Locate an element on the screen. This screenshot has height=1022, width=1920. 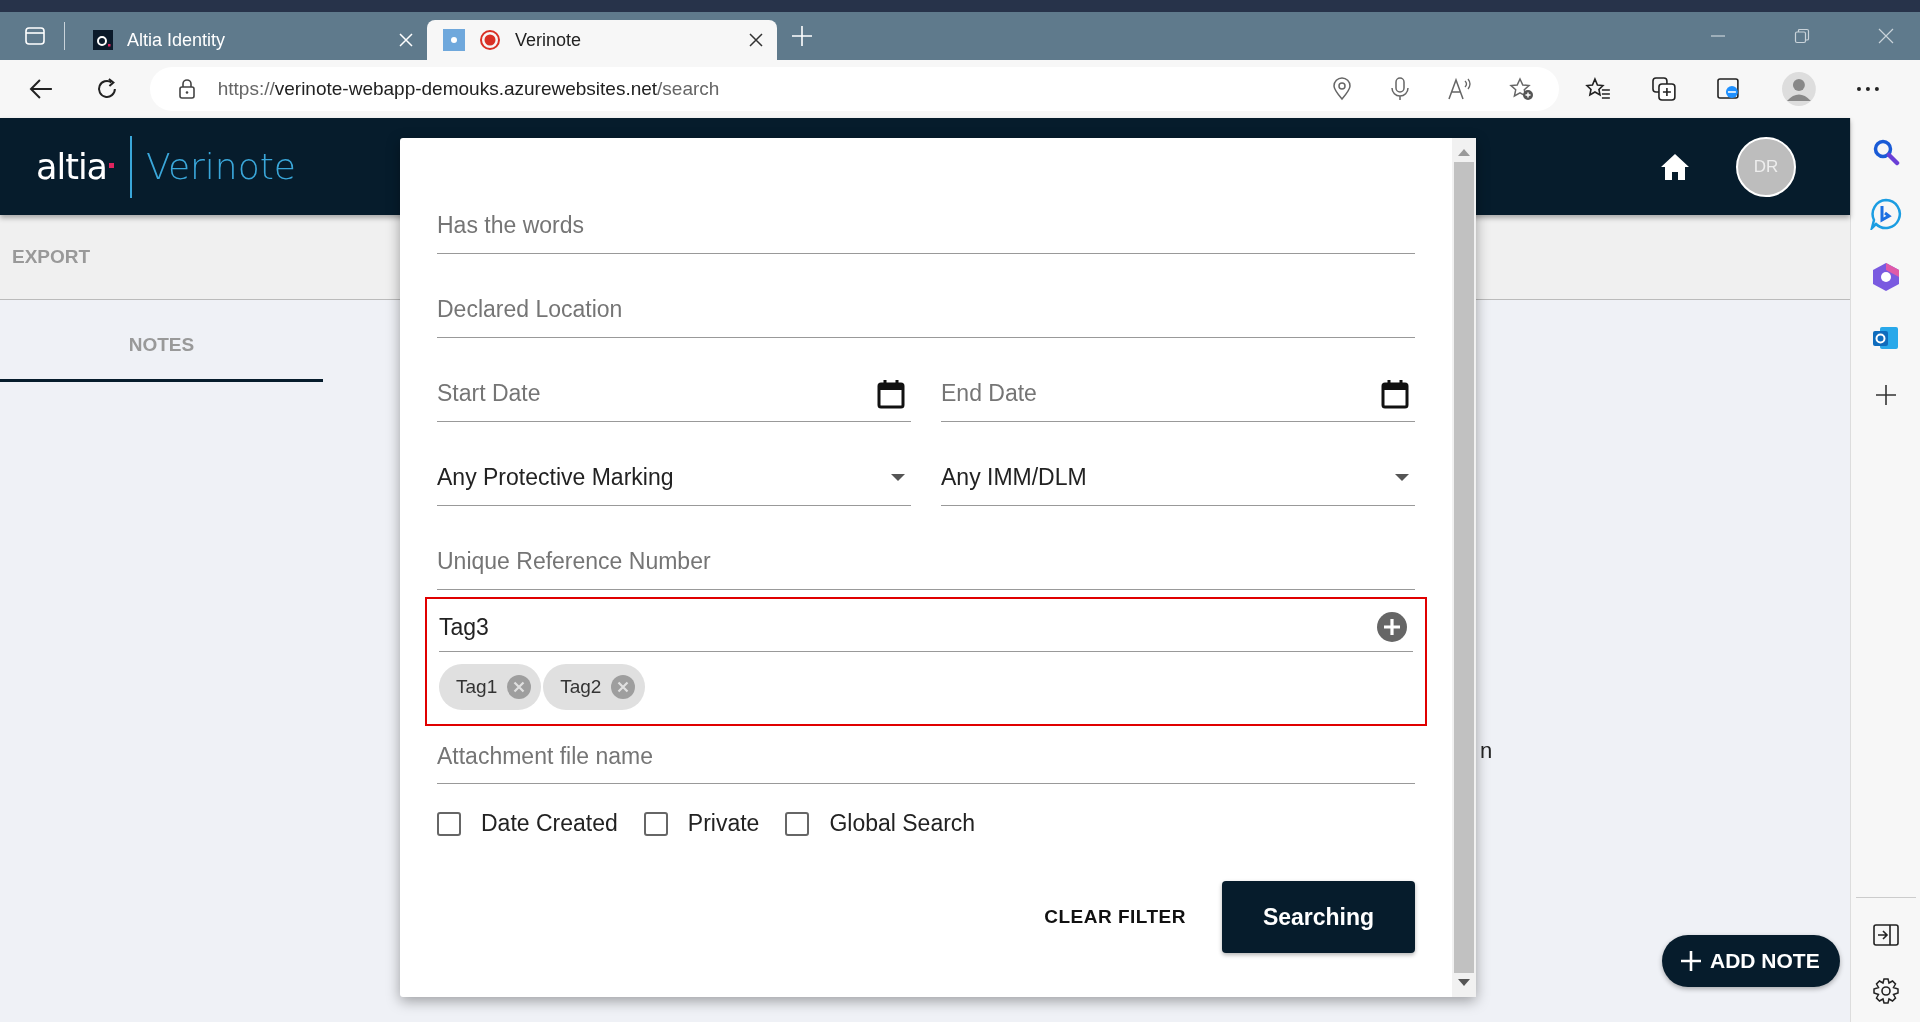
background-text: n is located at coordinates (1486, 751).